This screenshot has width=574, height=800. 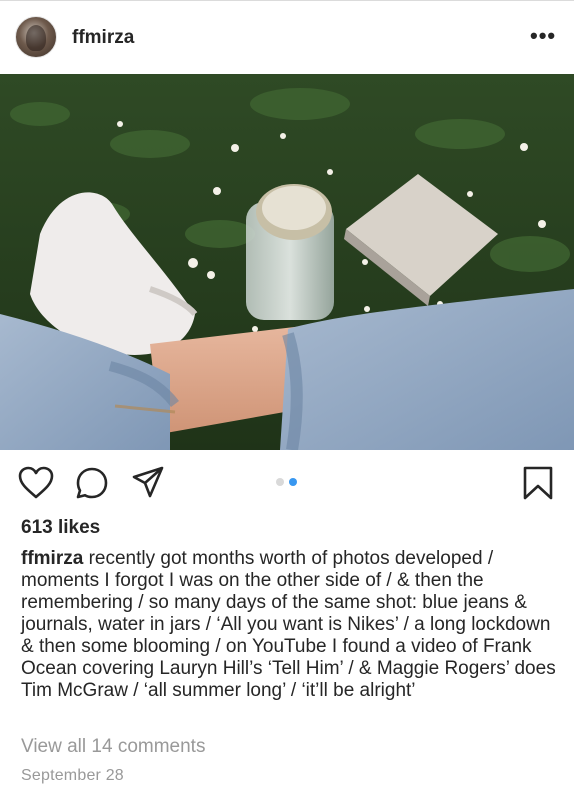 What do you see at coordinates (287, 37) in the screenshot?
I see `post-header: ffmirza •••` at bounding box center [287, 37].